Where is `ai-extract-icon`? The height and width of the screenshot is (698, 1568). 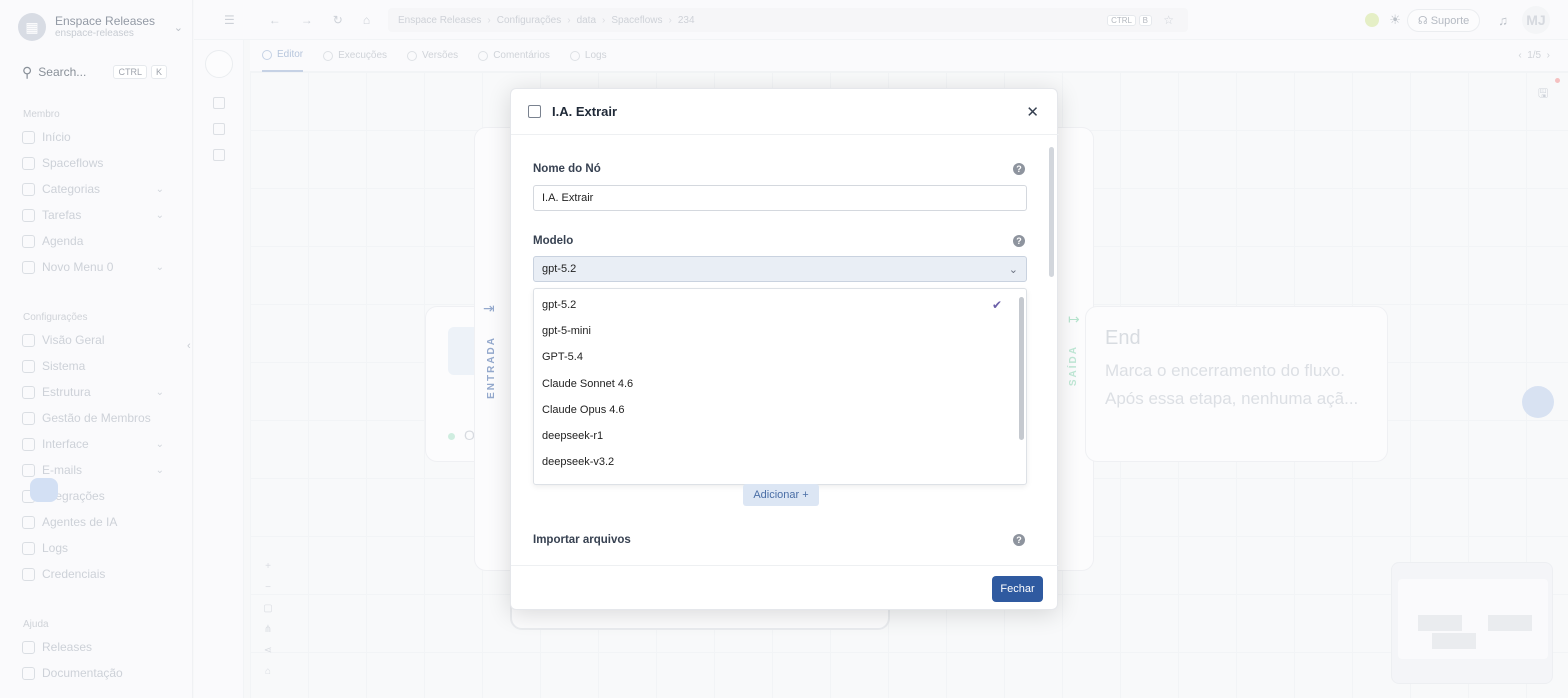 ai-extract-icon is located at coordinates (534, 111).